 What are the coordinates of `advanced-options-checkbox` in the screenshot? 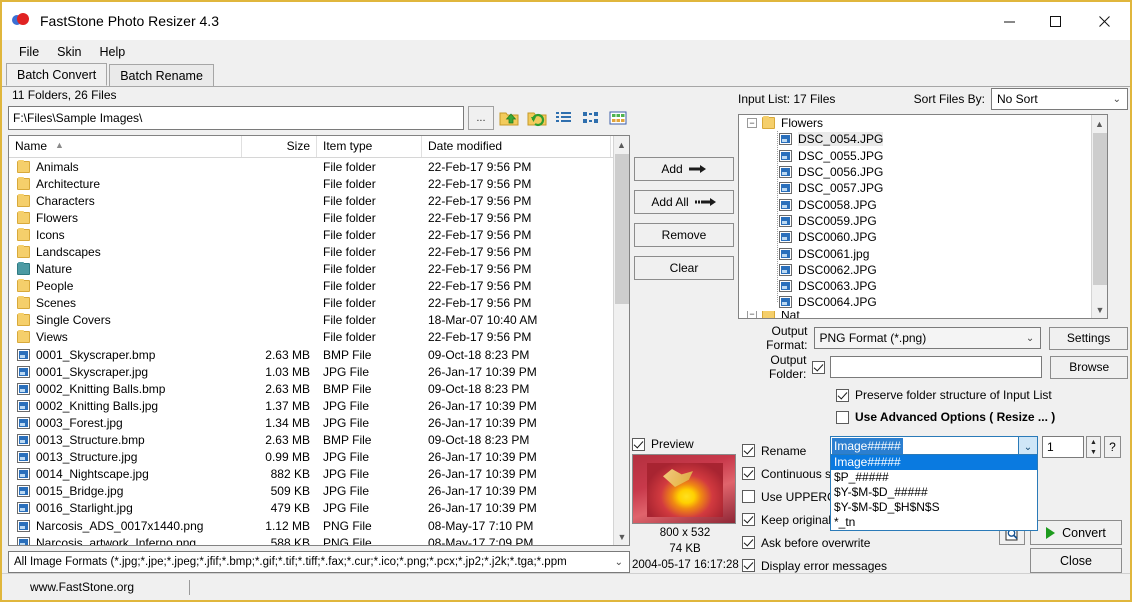 It's located at (842, 417).